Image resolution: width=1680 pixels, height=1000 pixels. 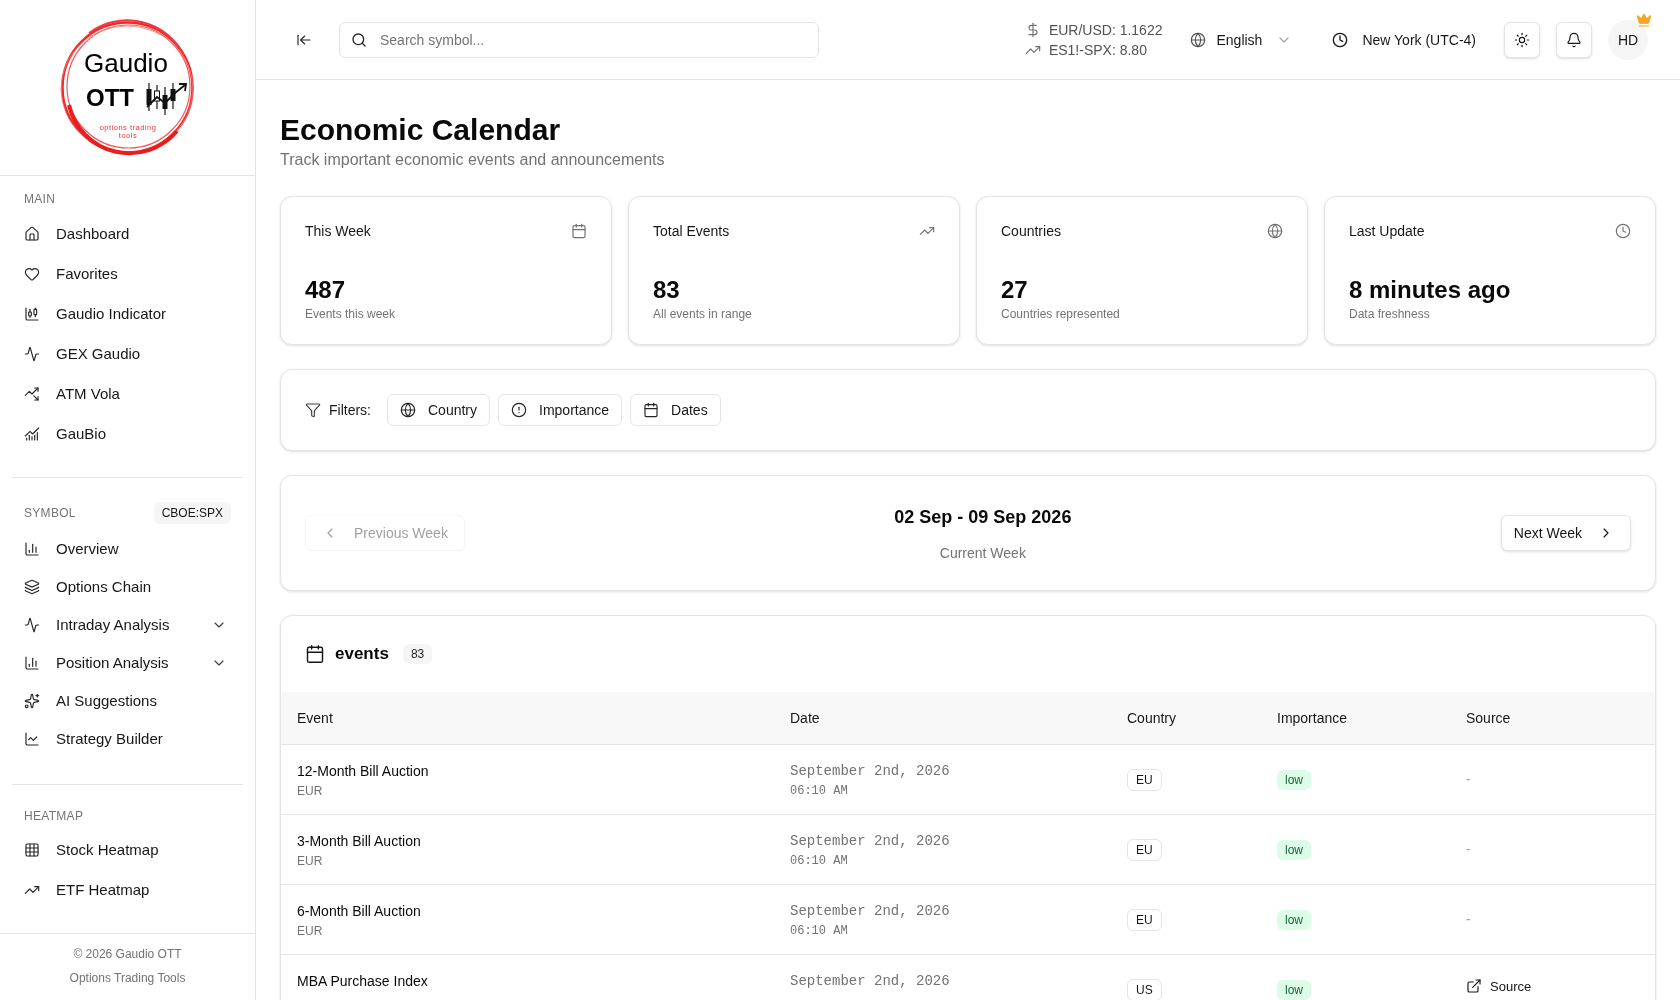 I want to click on events-count-badge: 83, so click(x=417, y=654).